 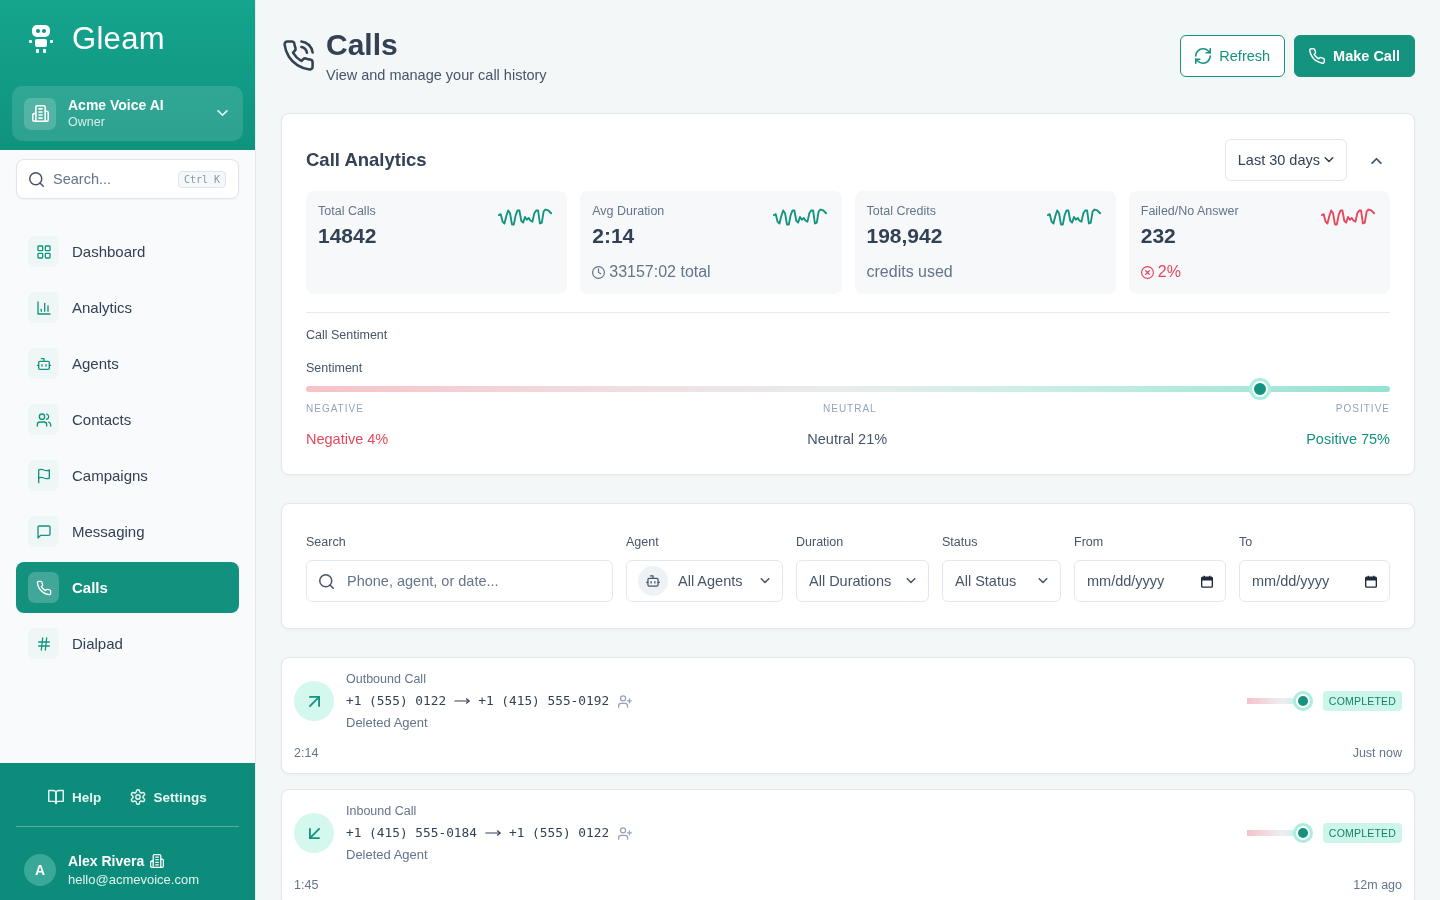 What do you see at coordinates (137, 797) in the screenshot?
I see `gear-icon` at bounding box center [137, 797].